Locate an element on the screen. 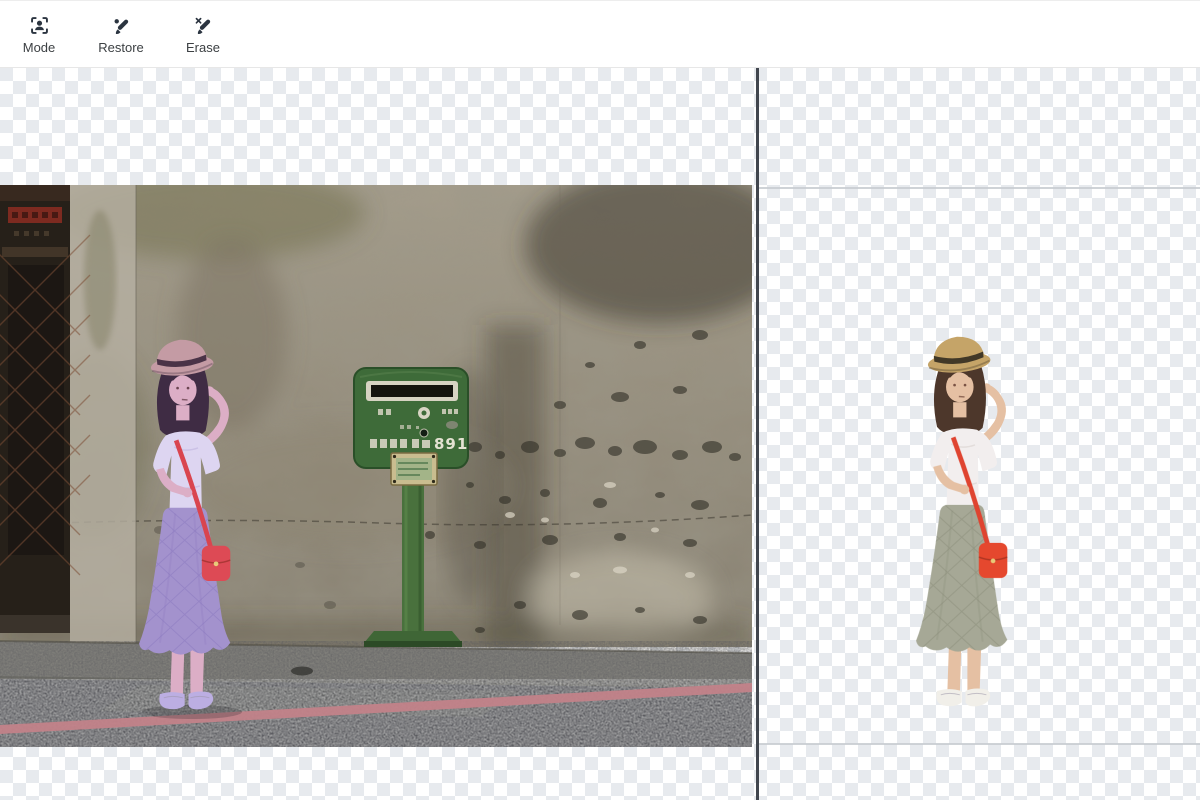 This screenshot has width=1200, height=800. compare-divider is located at coordinates (757, 434).